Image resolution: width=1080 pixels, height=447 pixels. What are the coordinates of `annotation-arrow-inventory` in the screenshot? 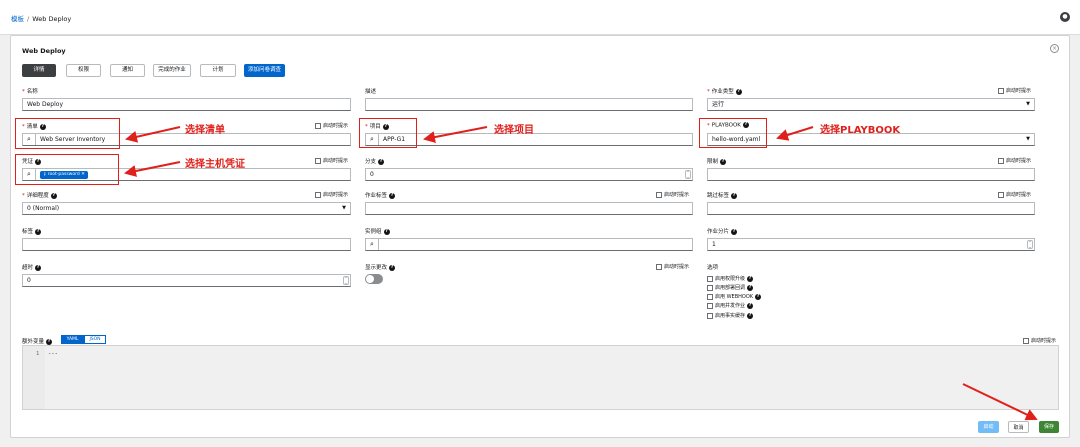 It's located at (153, 134).